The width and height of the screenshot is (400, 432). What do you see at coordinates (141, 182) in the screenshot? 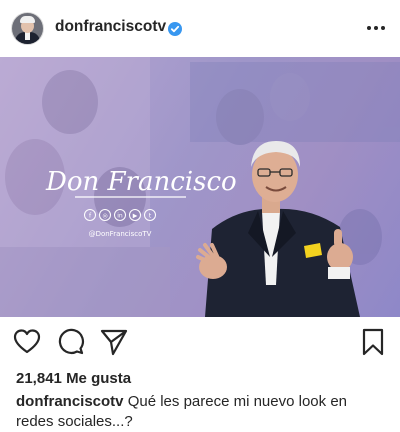
I see `logo-text: Don Francisco` at bounding box center [141, 182].